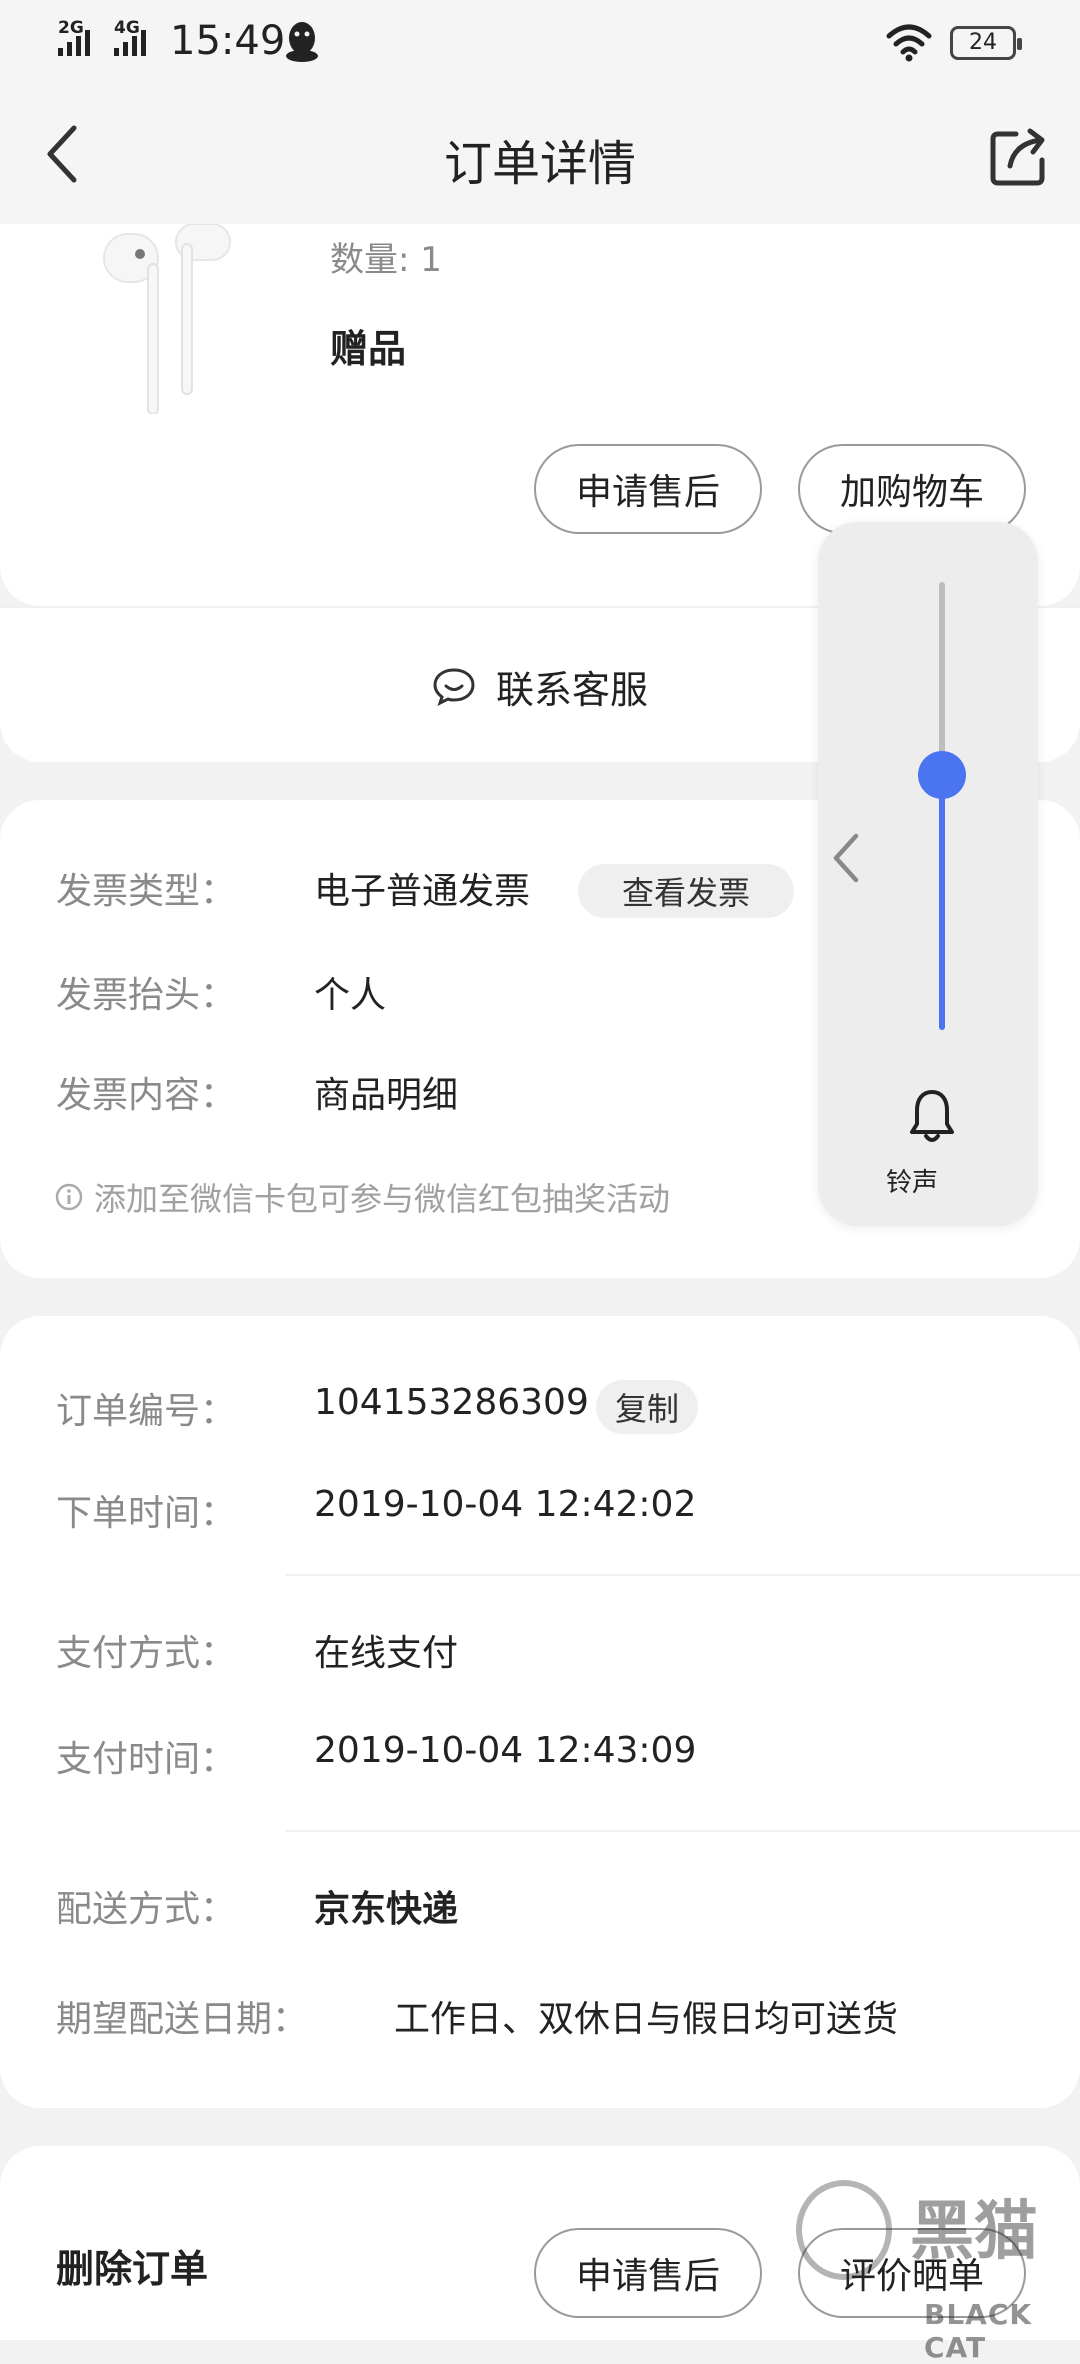 The width and height of the screenshot is (1080, 2364). Describe the element at coordinates (505, 1750) in the screenshot. I see `payment-time-value: 2019-10-04 12:43:09` at that location.